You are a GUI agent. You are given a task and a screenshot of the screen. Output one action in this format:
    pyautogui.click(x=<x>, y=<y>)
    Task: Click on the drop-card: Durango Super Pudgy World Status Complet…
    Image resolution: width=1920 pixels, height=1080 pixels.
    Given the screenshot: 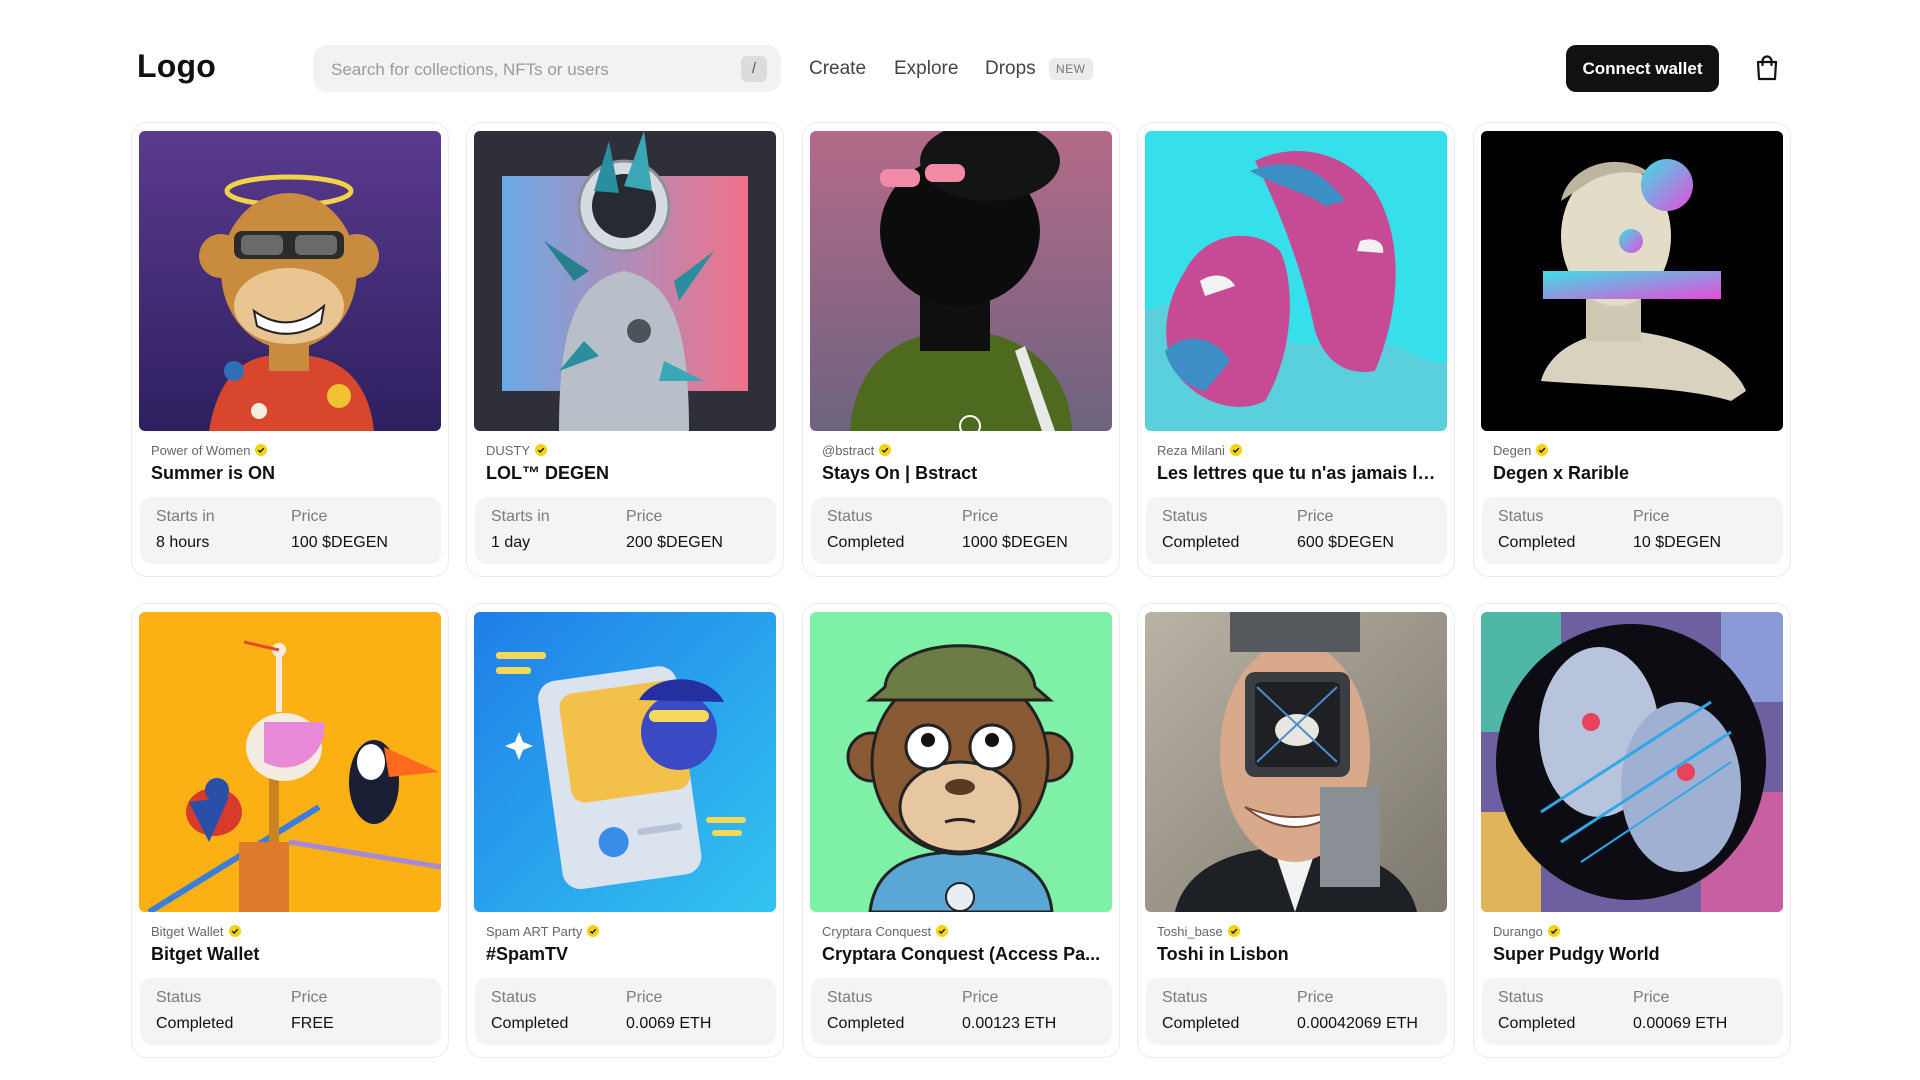 What is the action you would take?
    pyautogui.click(x=1632, y=830)
    